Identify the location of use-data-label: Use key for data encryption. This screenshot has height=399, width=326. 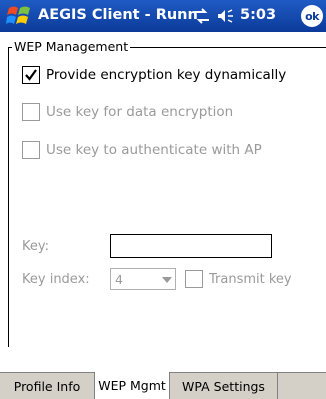
(140, 112).